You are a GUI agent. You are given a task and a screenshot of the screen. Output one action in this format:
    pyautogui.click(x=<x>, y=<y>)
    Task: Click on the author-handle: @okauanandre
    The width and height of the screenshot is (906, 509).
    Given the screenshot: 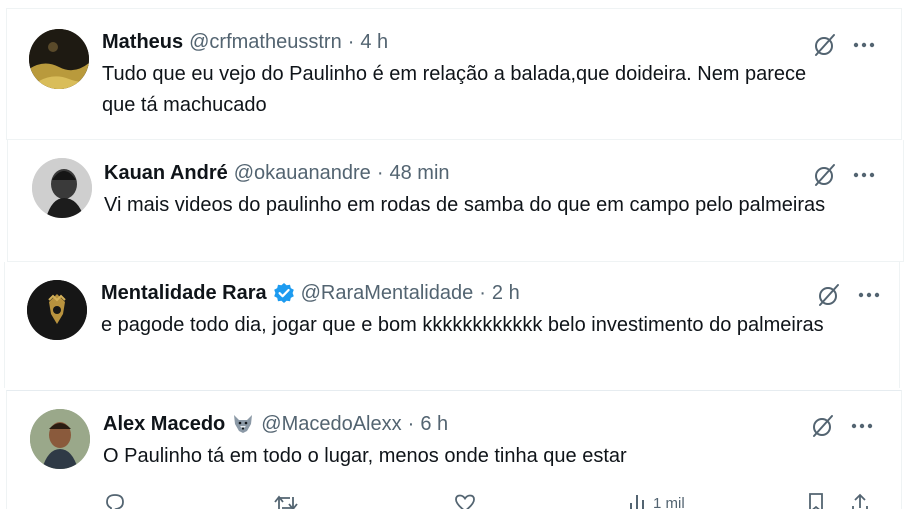 What is the action you would take?
    pyautogui.click(x=302, y=173)
    